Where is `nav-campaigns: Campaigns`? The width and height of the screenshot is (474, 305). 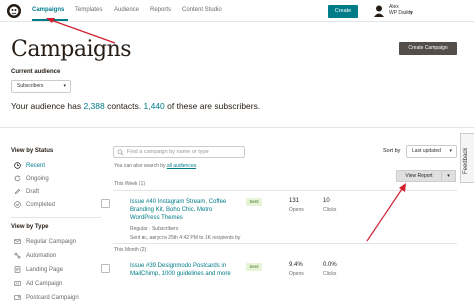
nav-campaigns: Campaigns is located at coordinates (48, 10).